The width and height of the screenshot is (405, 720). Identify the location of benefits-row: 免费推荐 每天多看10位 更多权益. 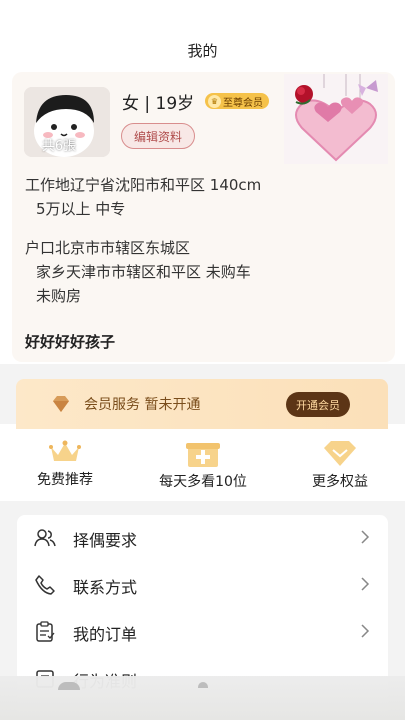
(202, 465).